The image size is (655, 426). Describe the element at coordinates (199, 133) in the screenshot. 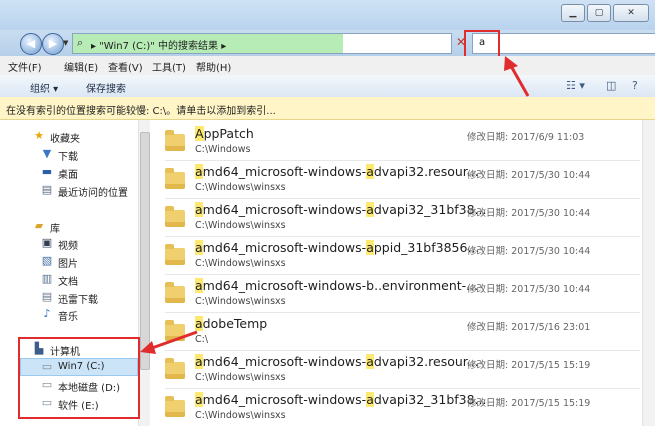

I see `match-highlight: A` at that location.